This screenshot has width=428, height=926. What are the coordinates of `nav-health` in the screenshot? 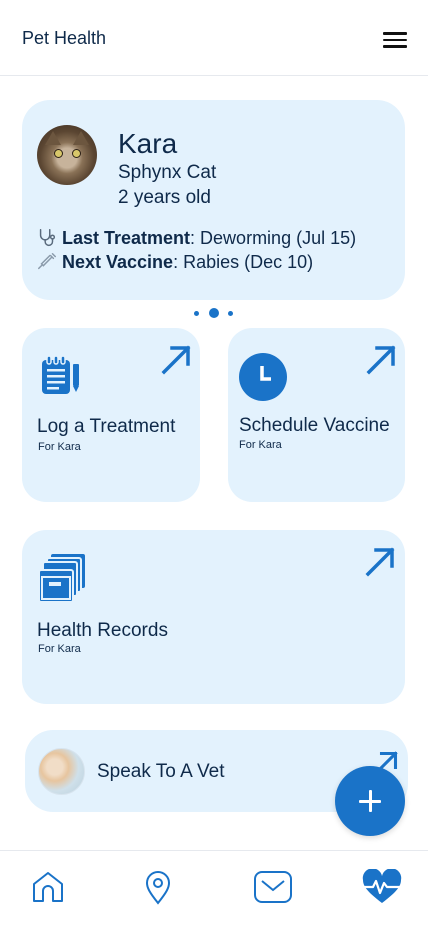 It's located at (382, 886).